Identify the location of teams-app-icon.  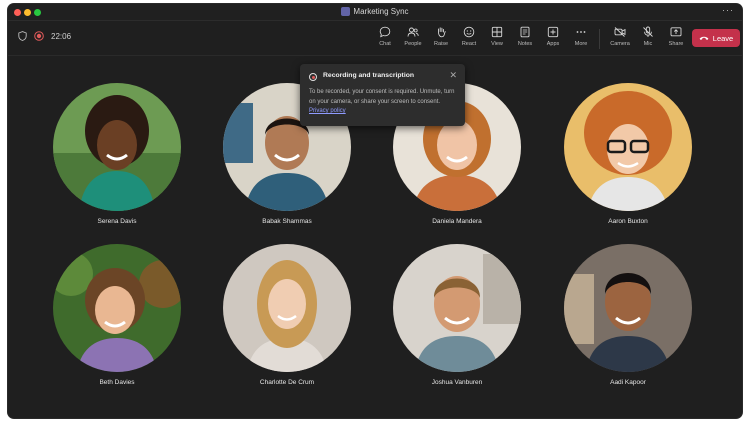
(346, 11).